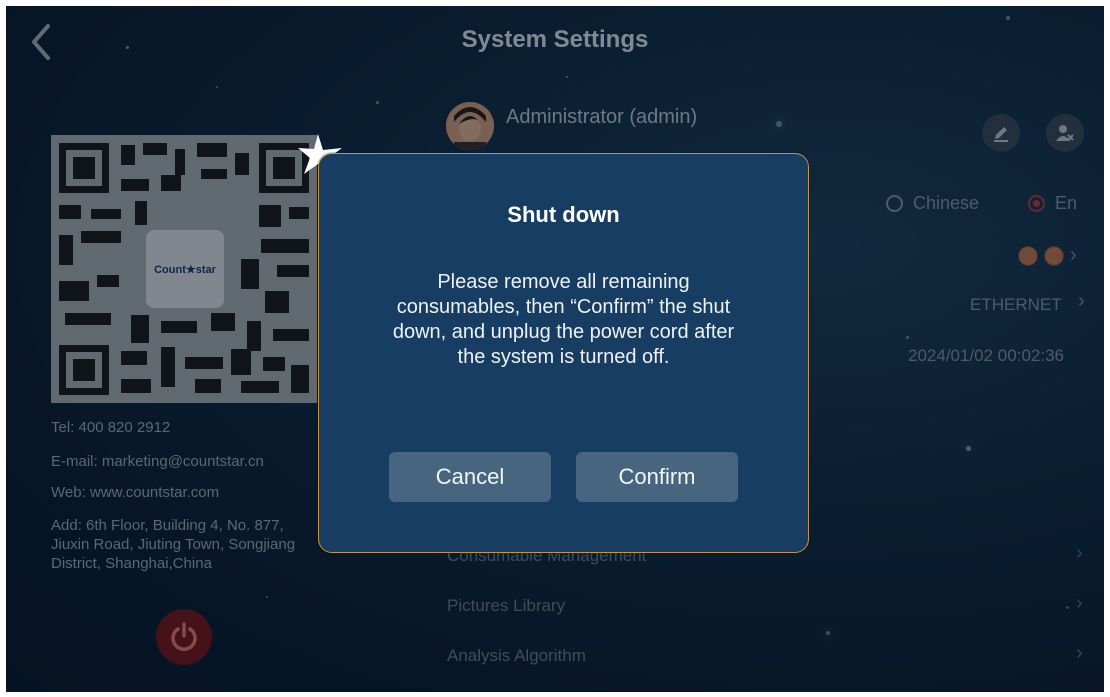  I want to click on confirm-button: Confirm, so click(657, 477).